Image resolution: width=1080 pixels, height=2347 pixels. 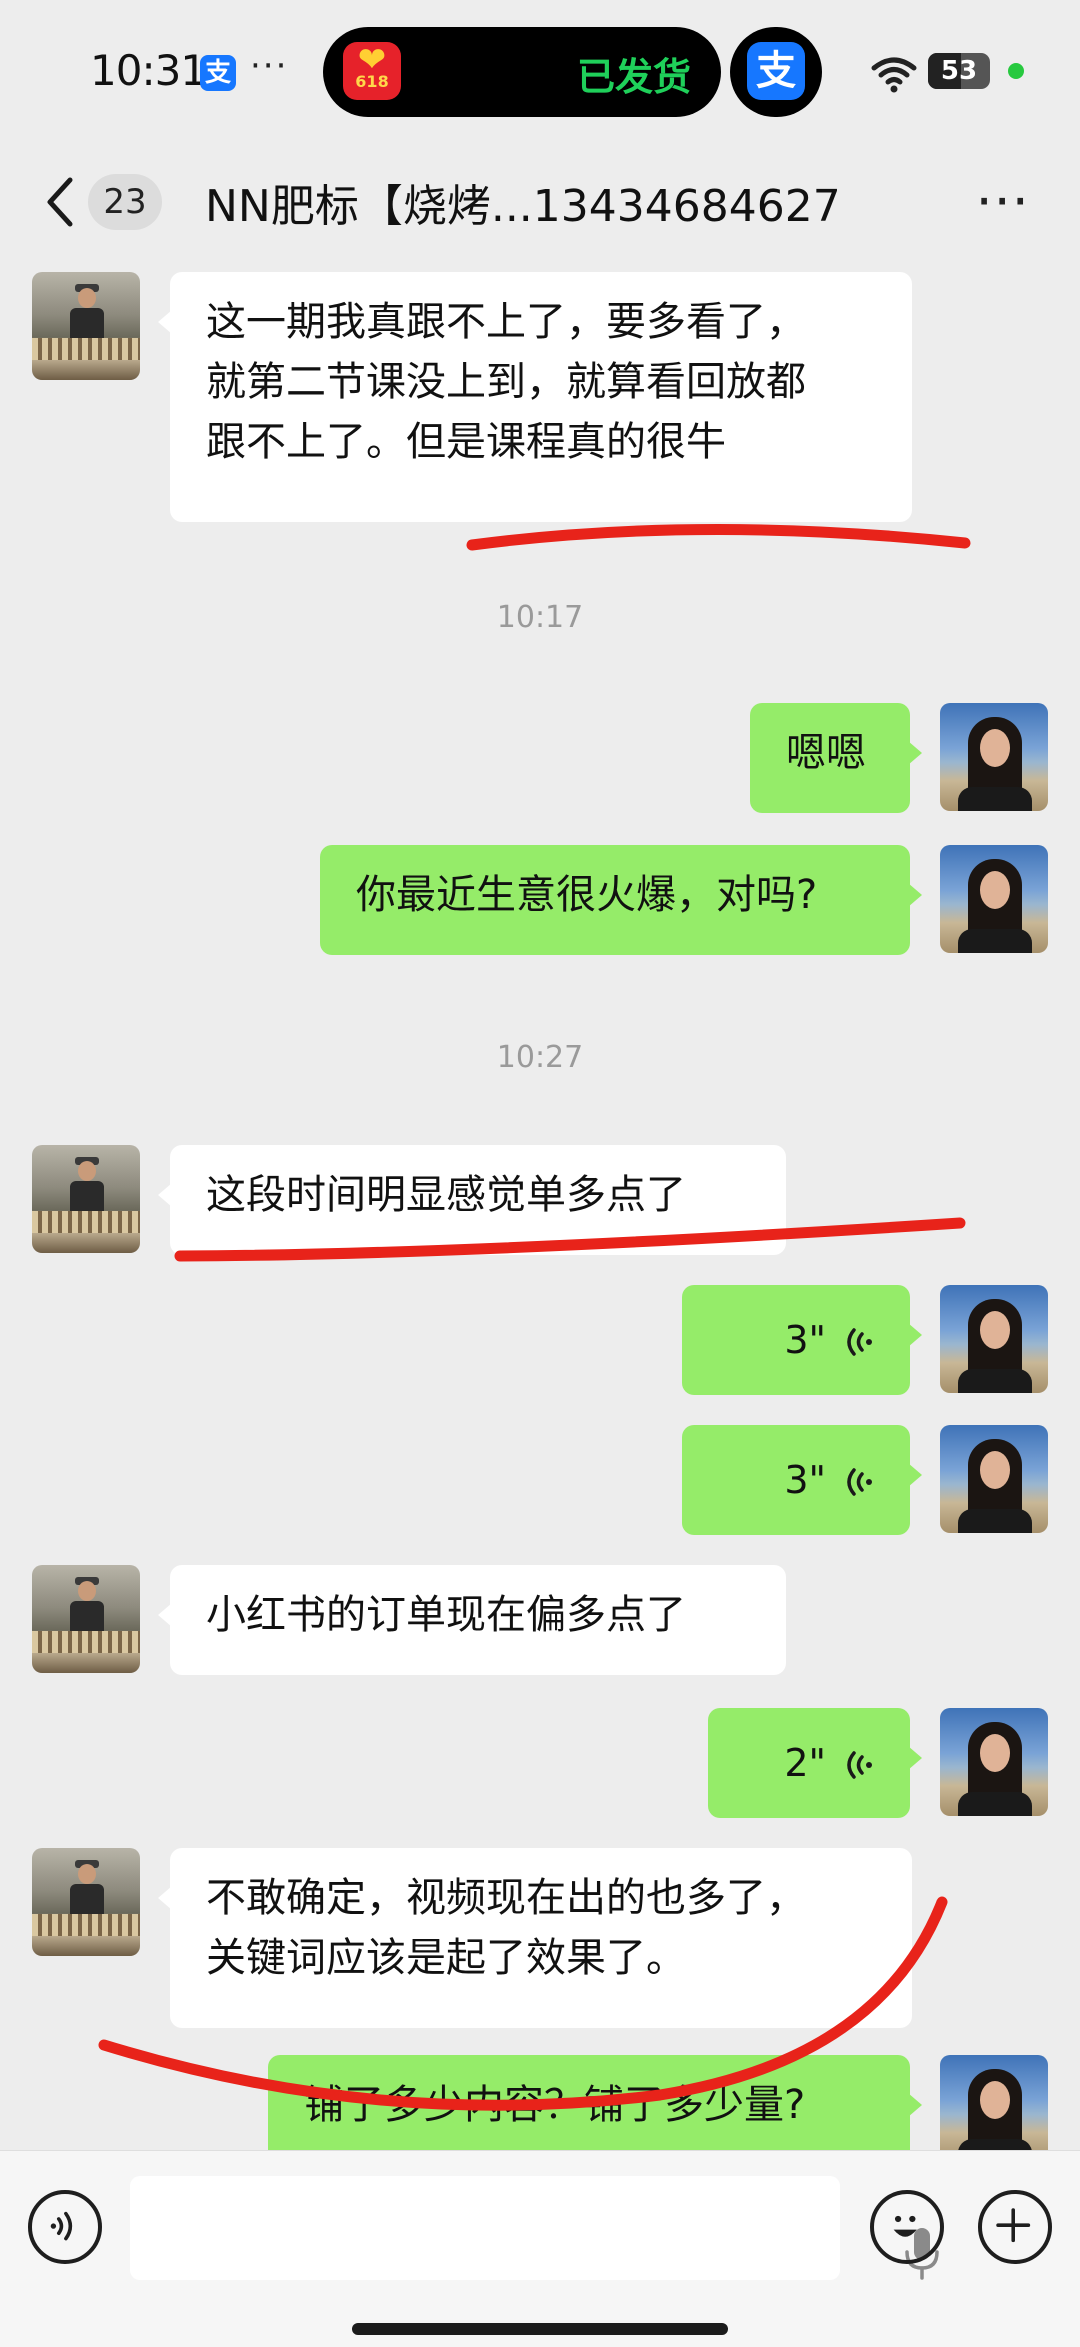 I want to click on message-input, so click(x=534, y=2228).